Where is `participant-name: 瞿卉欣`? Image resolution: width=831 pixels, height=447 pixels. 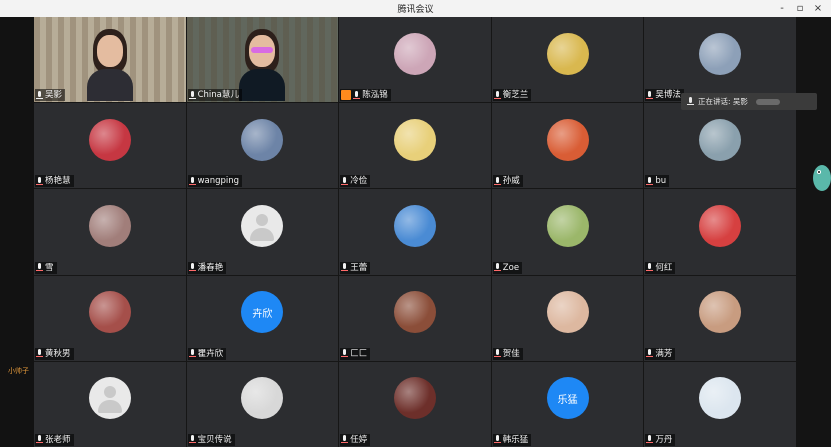 participant-name: 瞿卉欣 is located at coordinates (210, 353).